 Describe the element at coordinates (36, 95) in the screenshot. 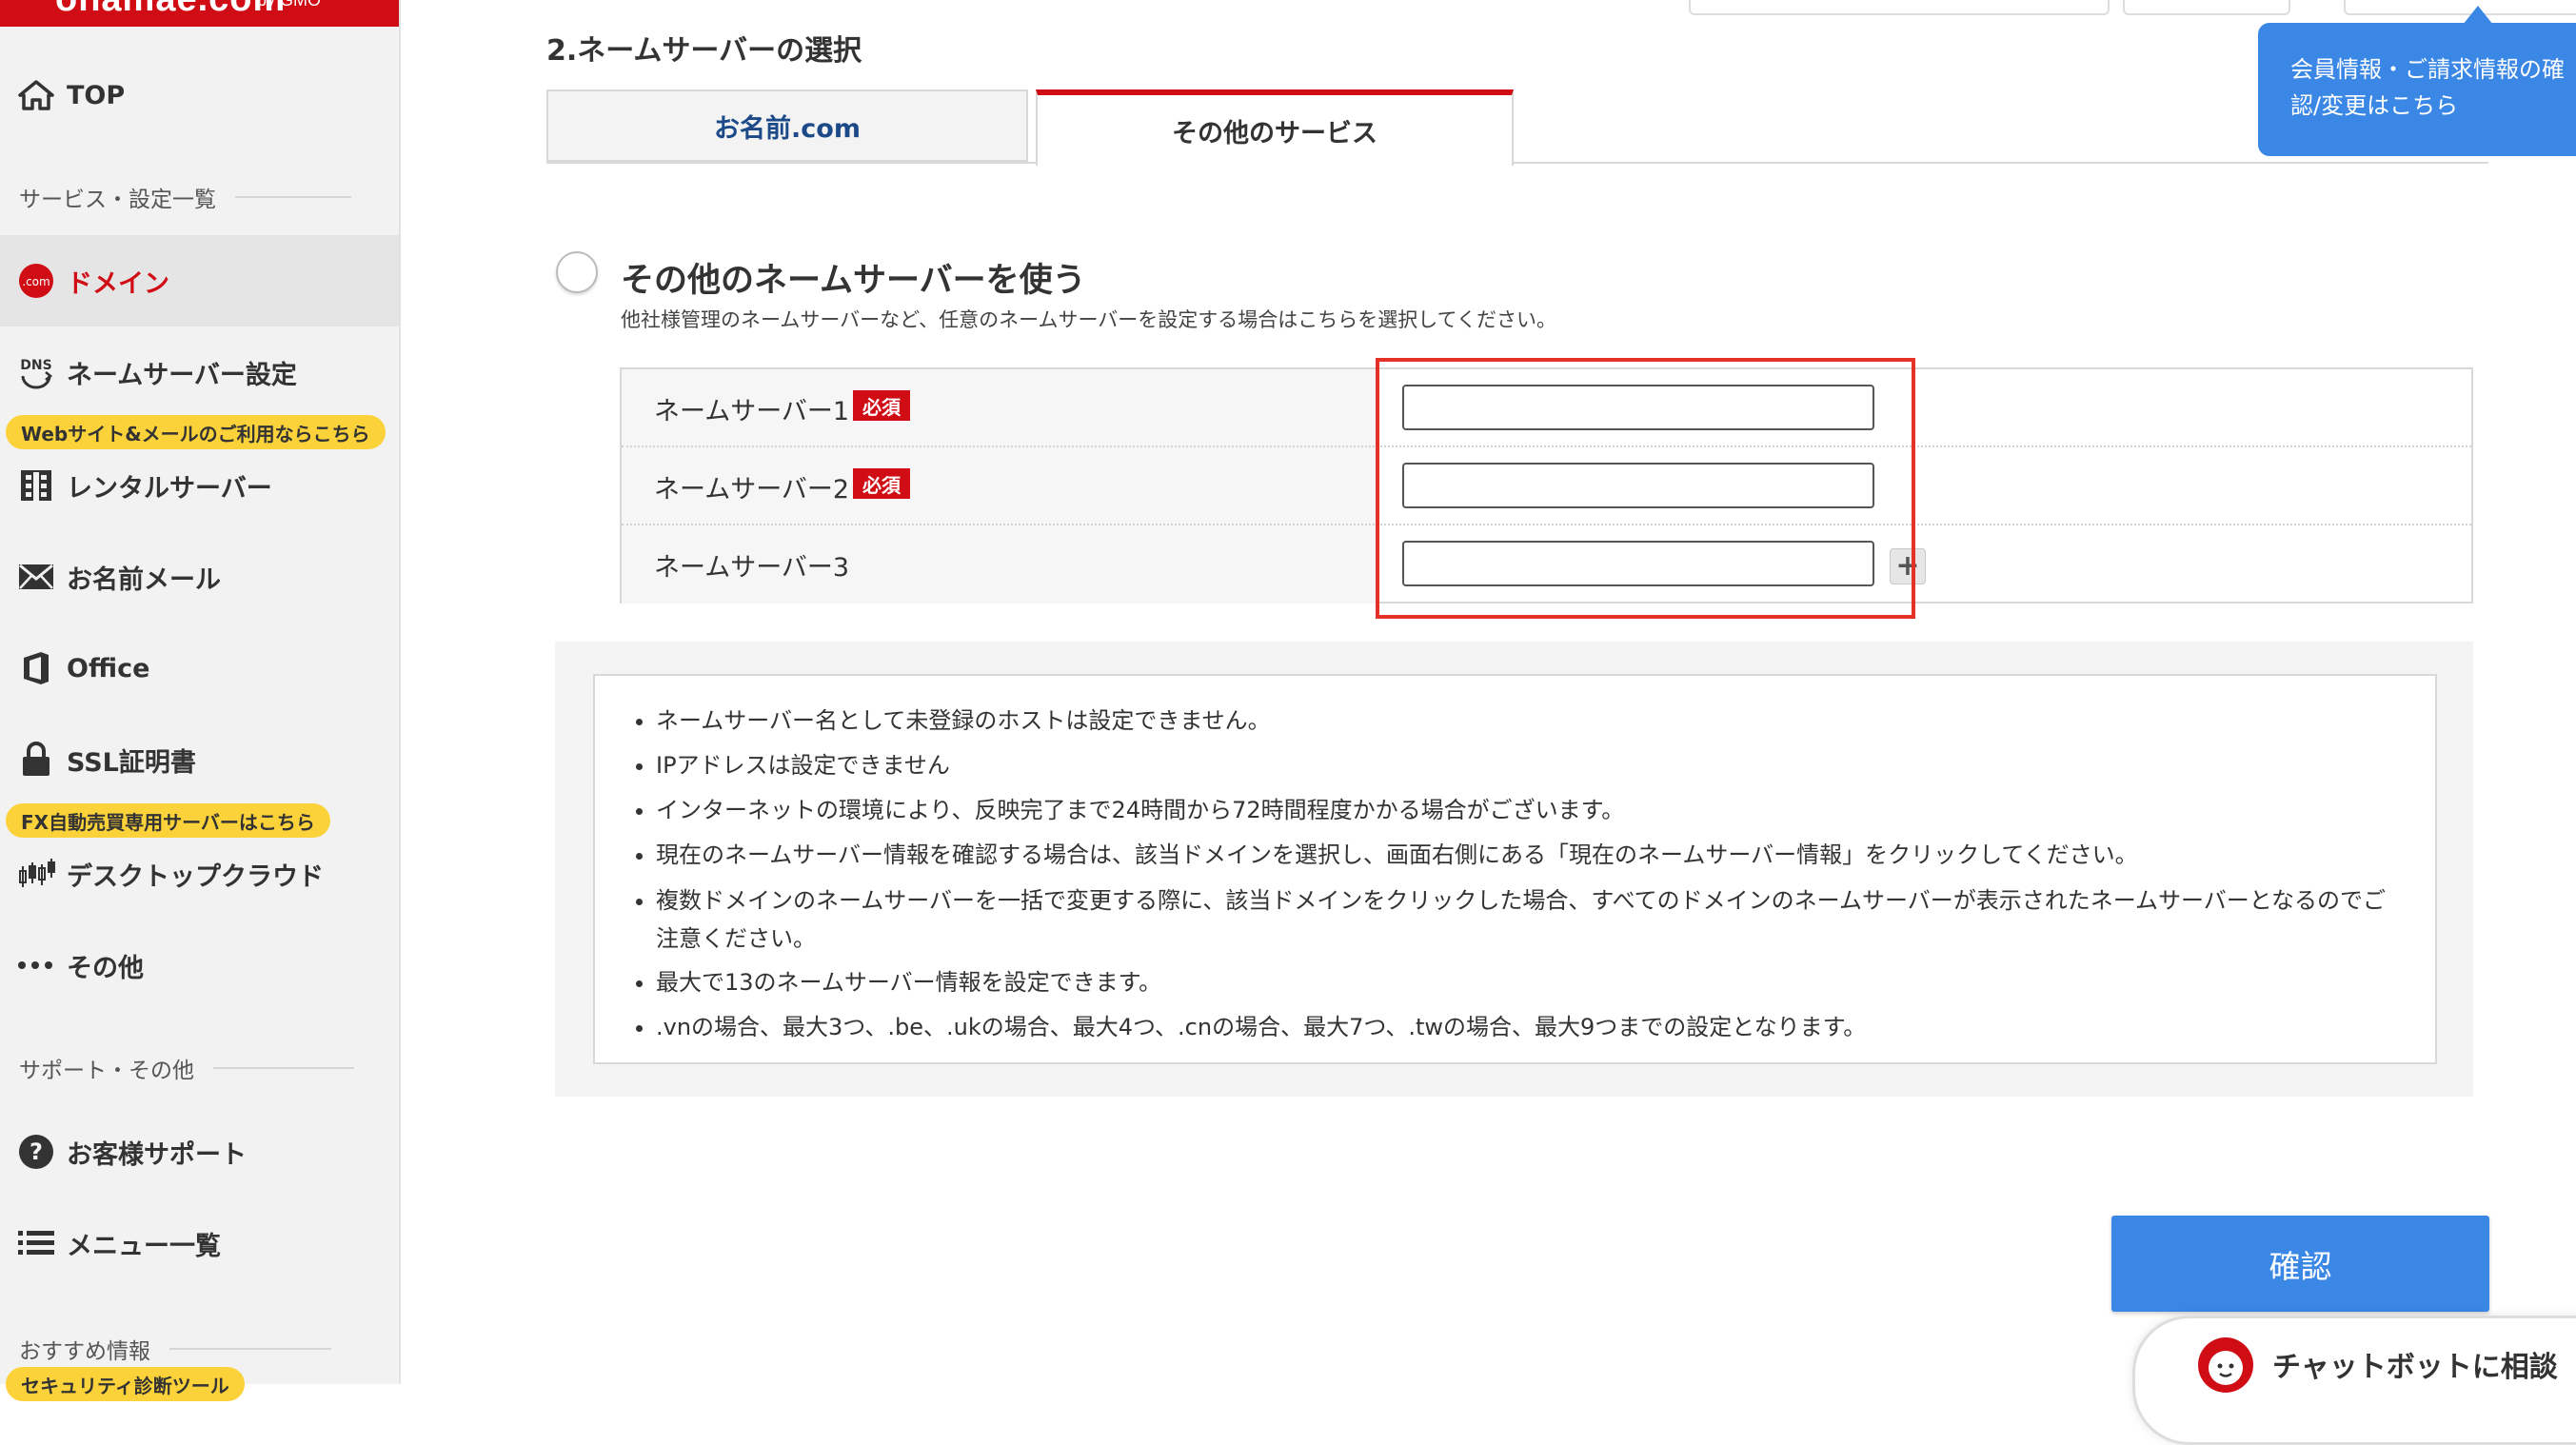

I see `home-icon` at that location.